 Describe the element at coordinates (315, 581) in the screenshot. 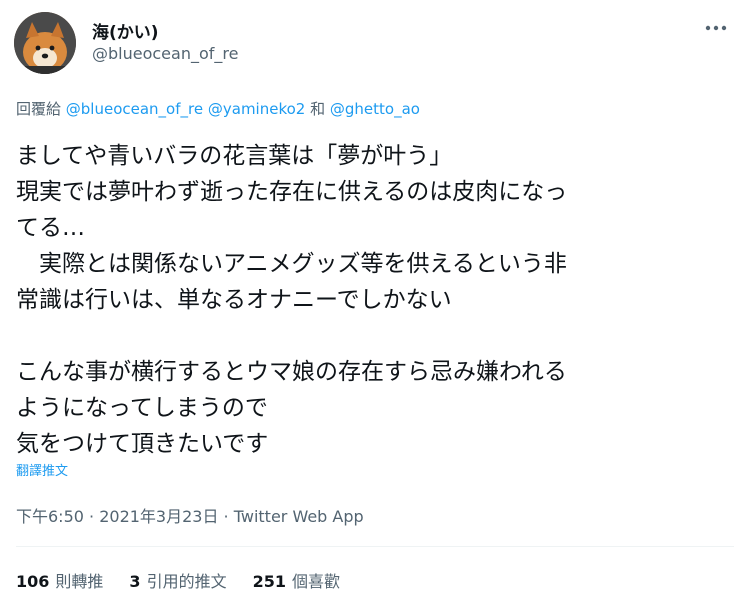

I see `likes-label: 個喜歡` at that location.